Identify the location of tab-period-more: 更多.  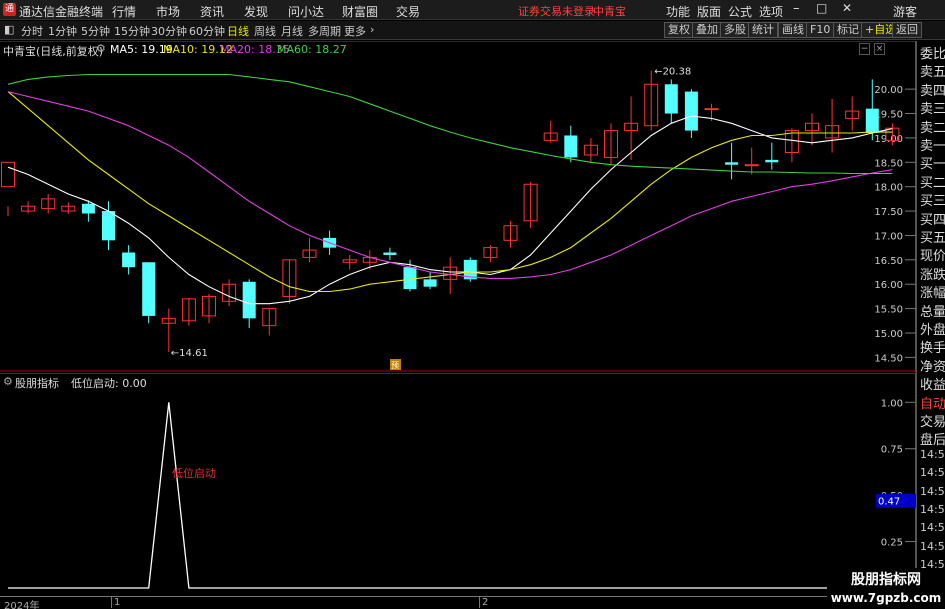
(355, 31).